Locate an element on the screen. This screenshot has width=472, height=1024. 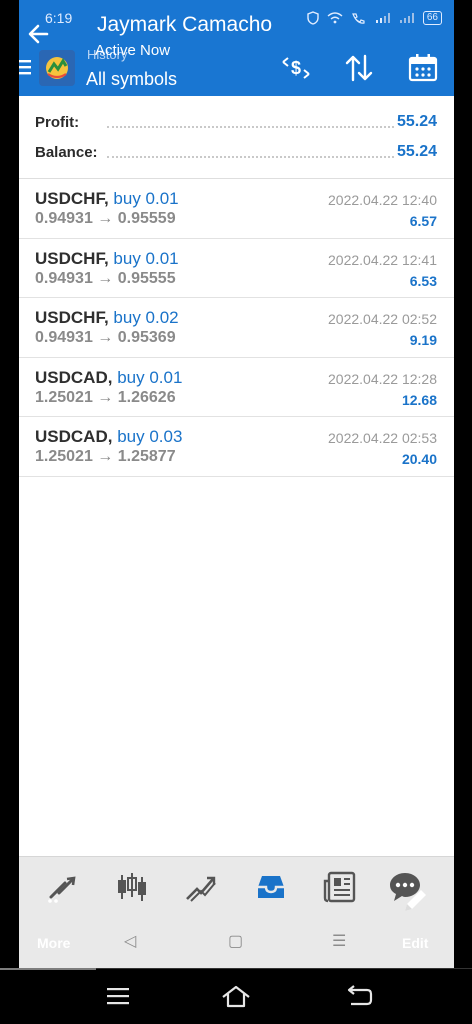
deal-time: 2022.04.22 02:52 is located at coordinates (382, 319).